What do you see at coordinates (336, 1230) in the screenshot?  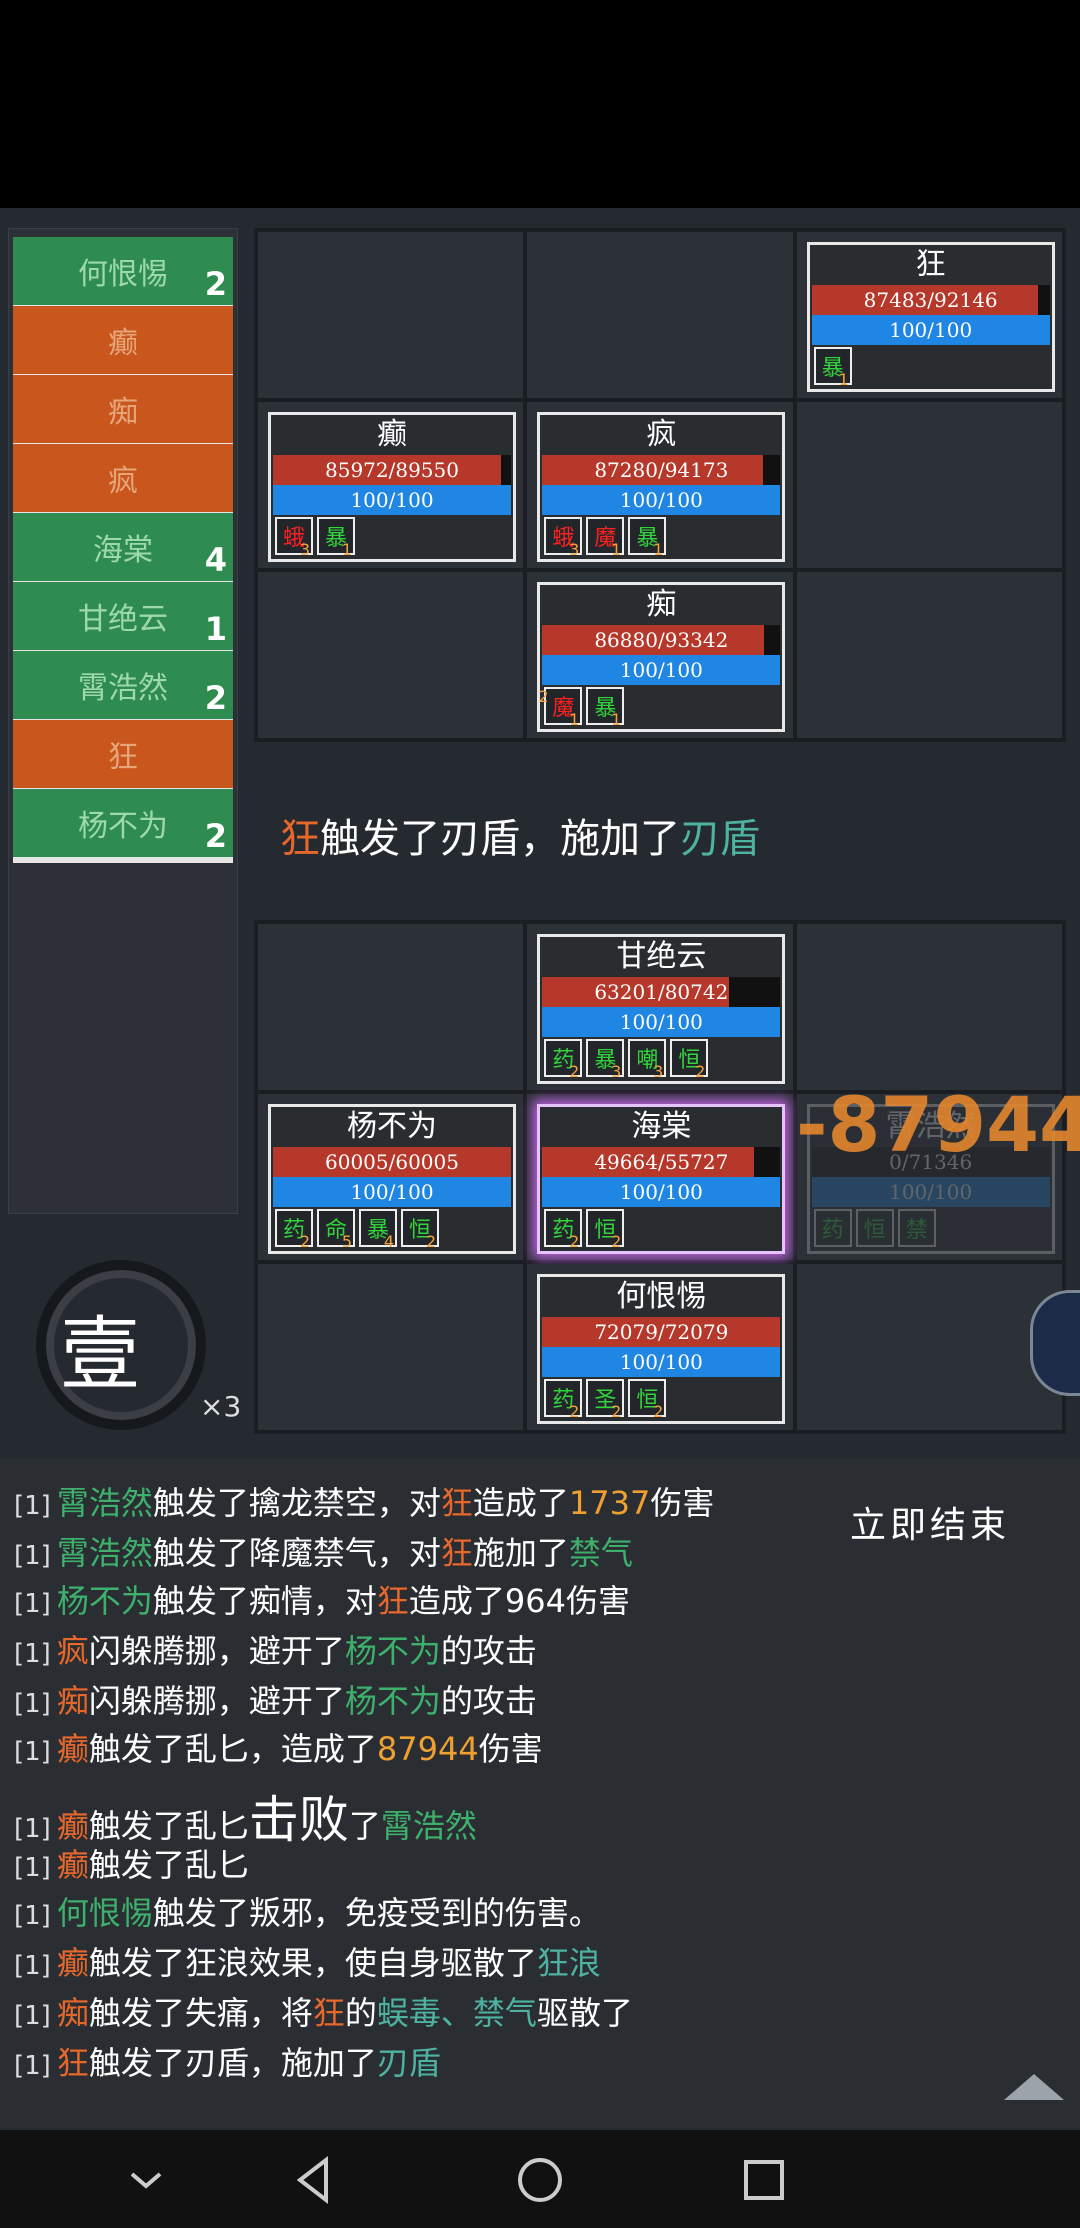 I see `buff-icon: 命5` at bounding box center [336, 1230].